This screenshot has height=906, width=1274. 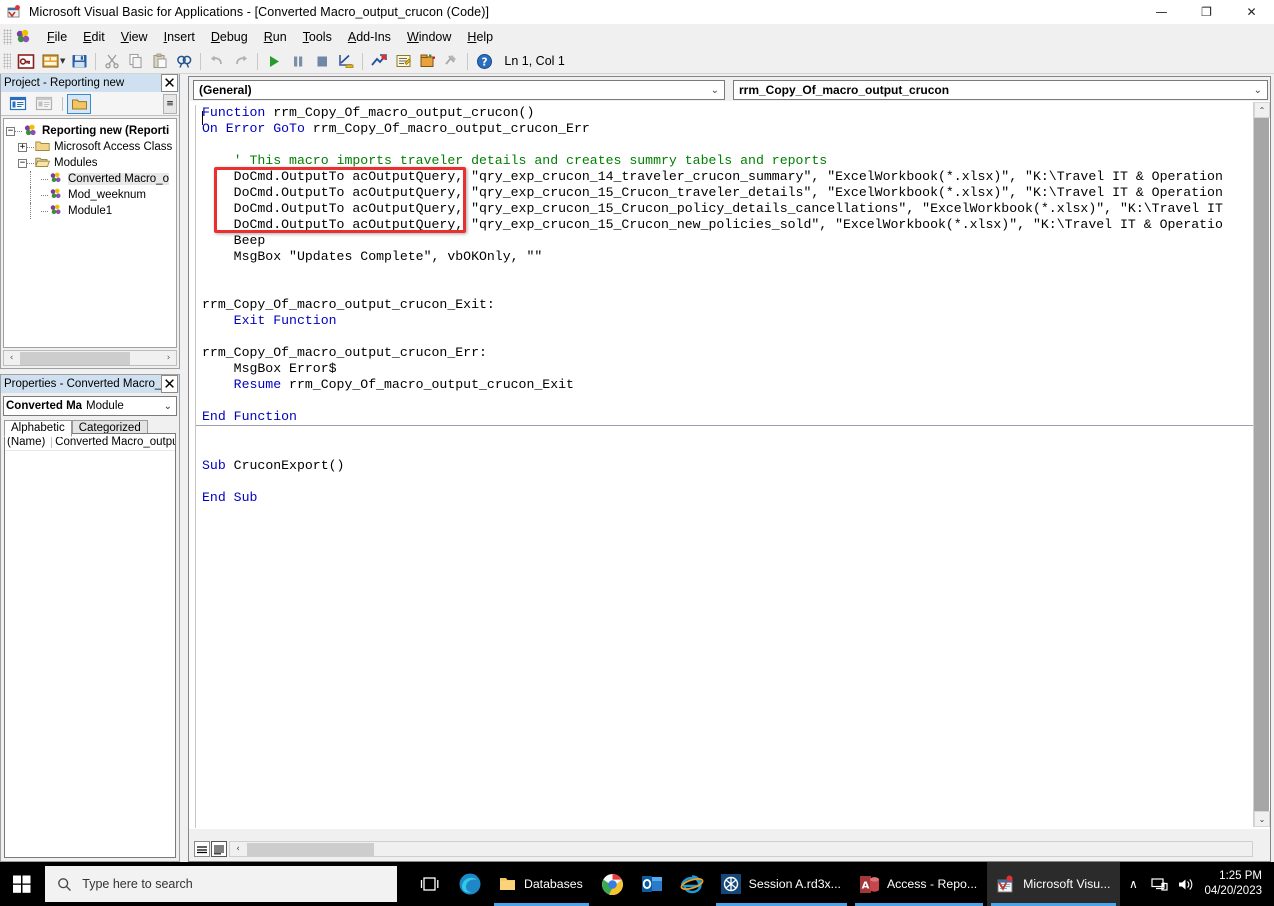 I want to click on code-vscroll-down-arrow: ⌄, so click(x=1262, y=819).